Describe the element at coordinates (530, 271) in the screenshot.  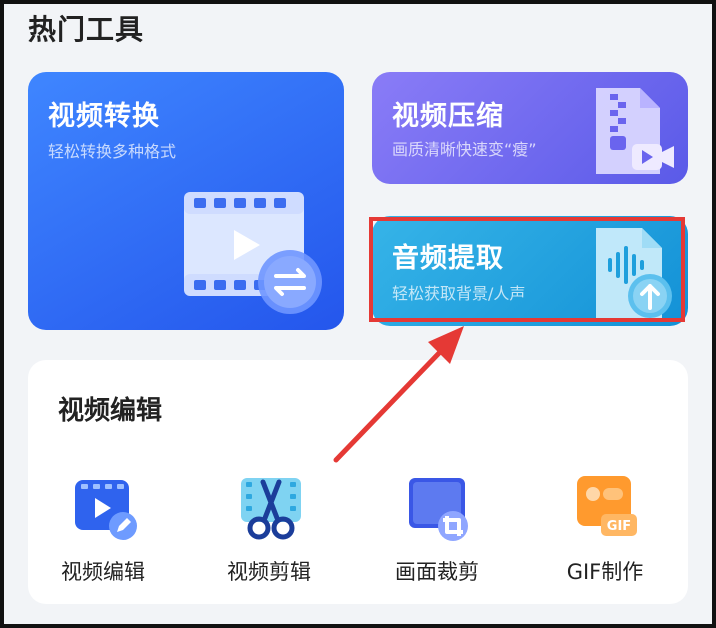
I see `audio-extract-card: 音频提取 轻松获取背景/人声` at that location.